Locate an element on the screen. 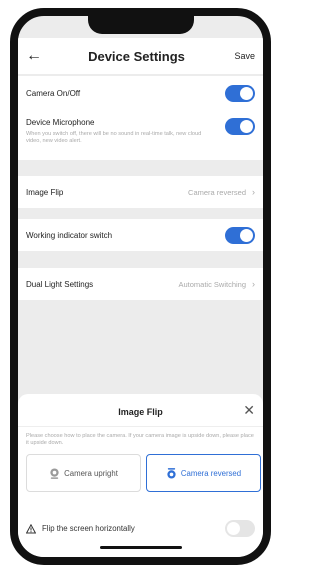 The height and width of the screenshot is (569, 320). dual-light-value: Automatic Switching is located at coordinates (212, 284).